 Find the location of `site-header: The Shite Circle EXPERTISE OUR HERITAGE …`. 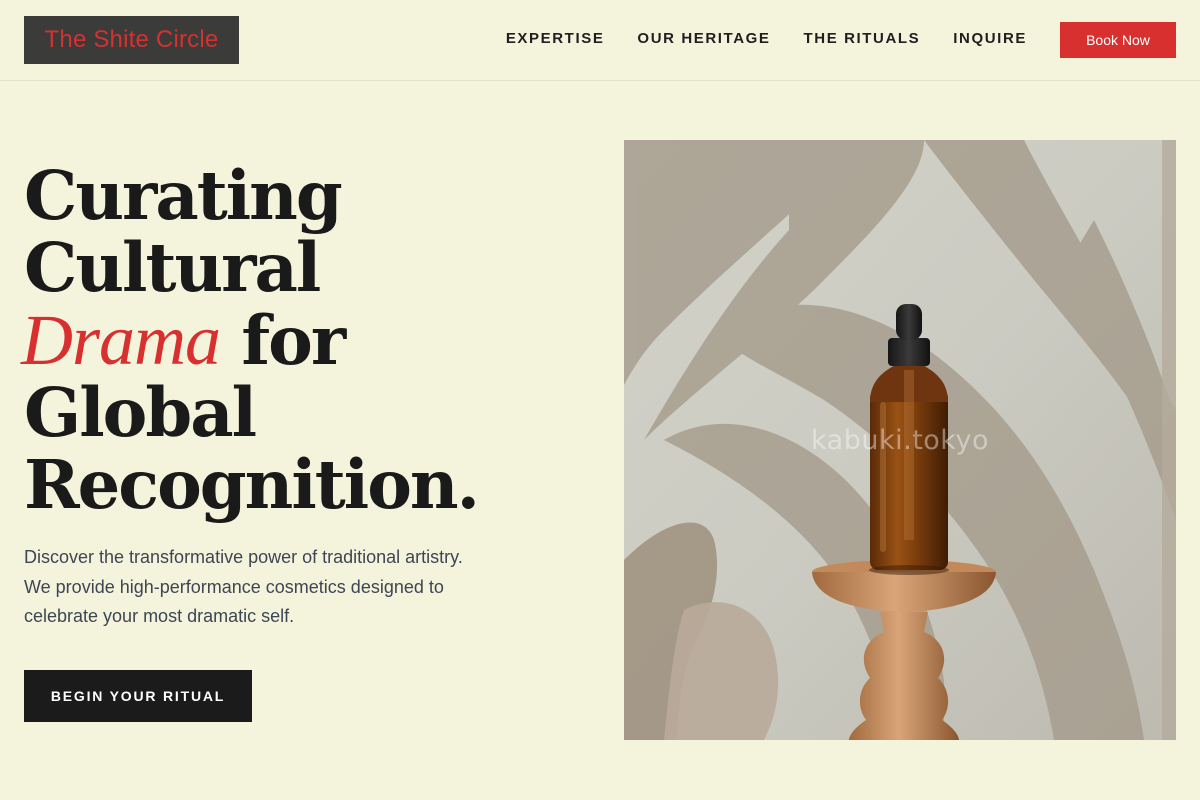

site-header: The Shite Circle EXPERTISE OUR HERITAGE … is located at coordinates (600, 40).